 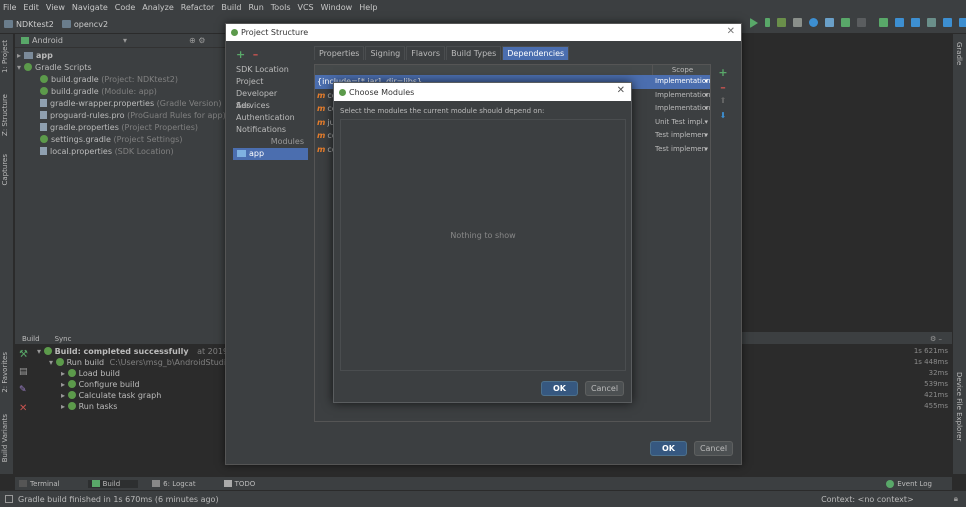 I want to click on tab-flavors: Flavors, so click(x=426, y=53).